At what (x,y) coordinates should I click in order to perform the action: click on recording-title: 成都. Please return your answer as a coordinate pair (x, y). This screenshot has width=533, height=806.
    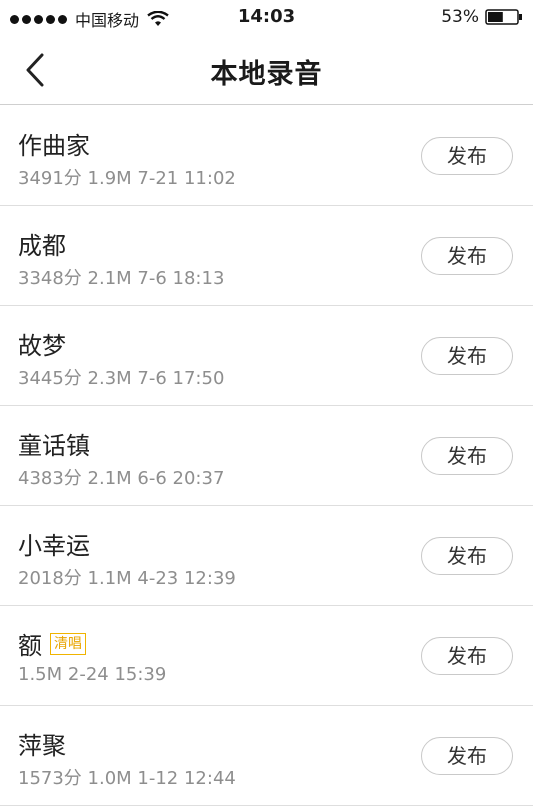
    Looking at the image, I should click on (42, 246).